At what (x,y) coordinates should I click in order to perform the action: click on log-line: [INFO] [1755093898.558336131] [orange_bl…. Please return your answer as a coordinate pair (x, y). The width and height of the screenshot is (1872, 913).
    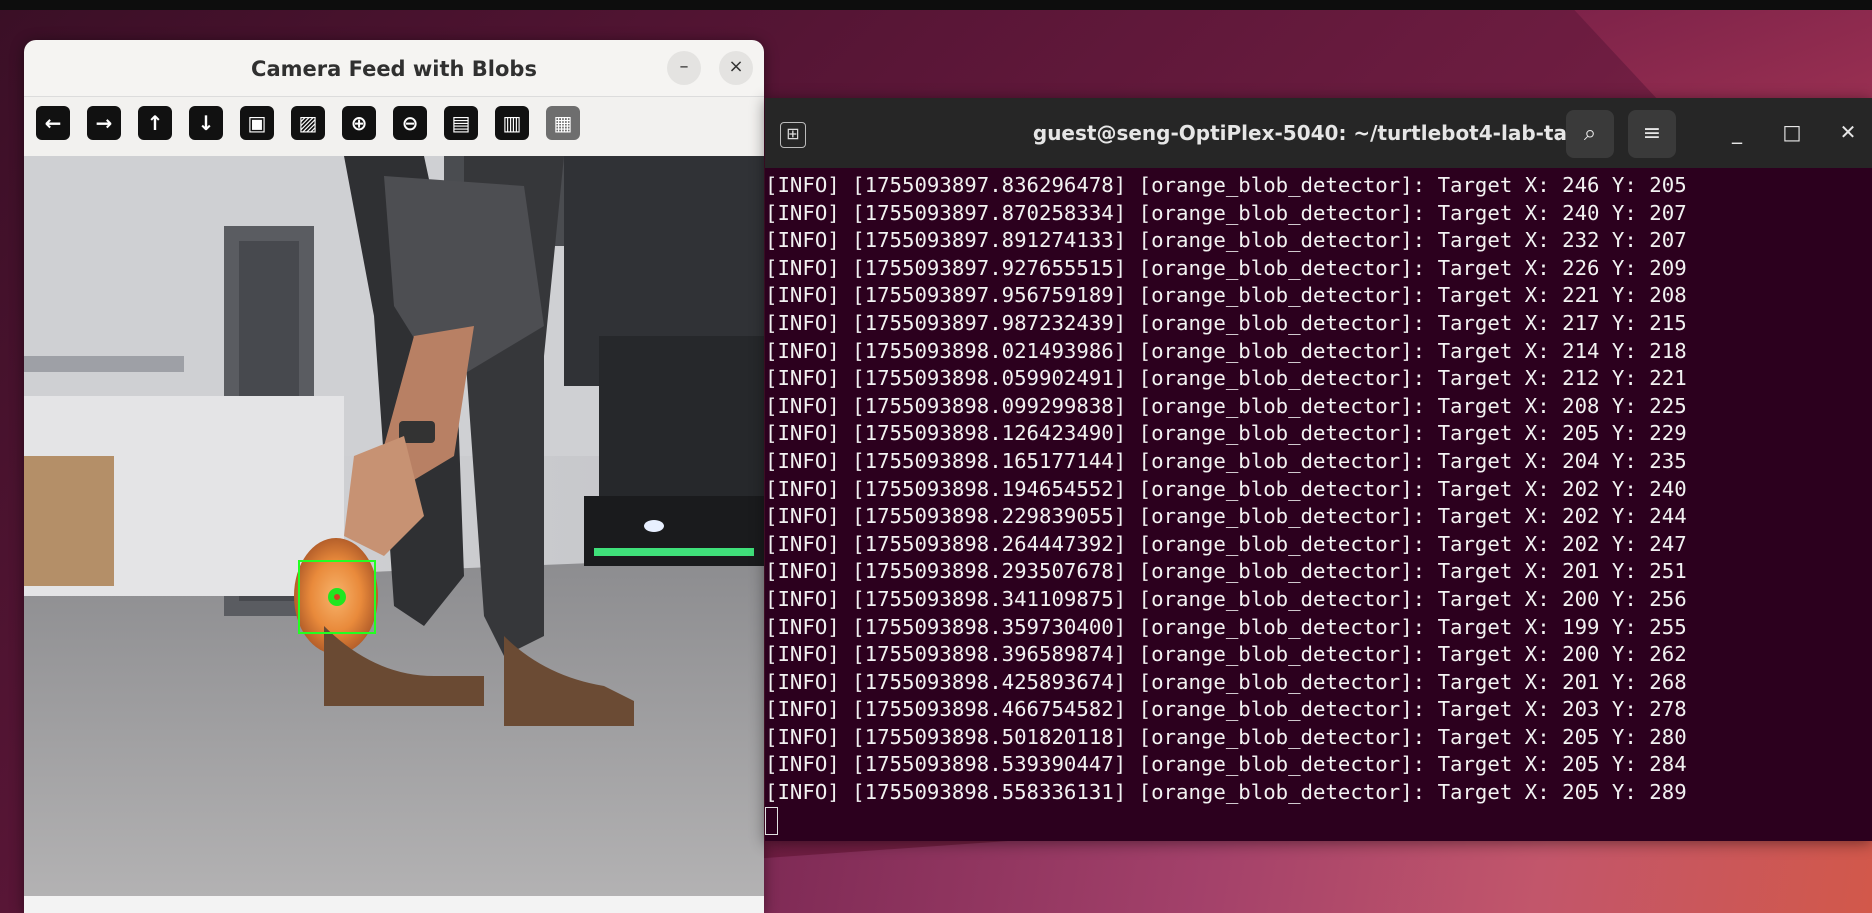
    Looking at the image, I should click on (1226, 792).